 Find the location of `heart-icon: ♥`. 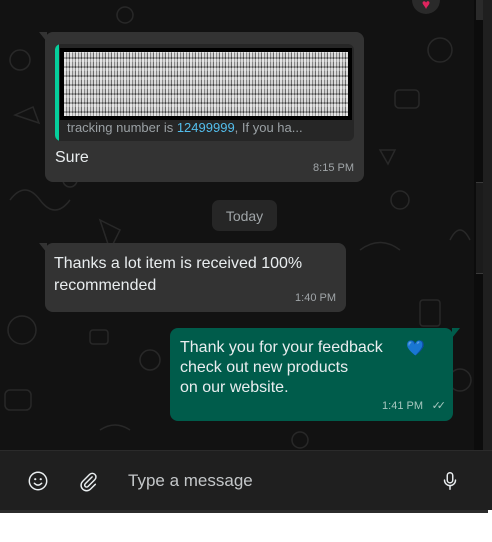

heart-icon: ♥ is located at coordinates (426, 6).